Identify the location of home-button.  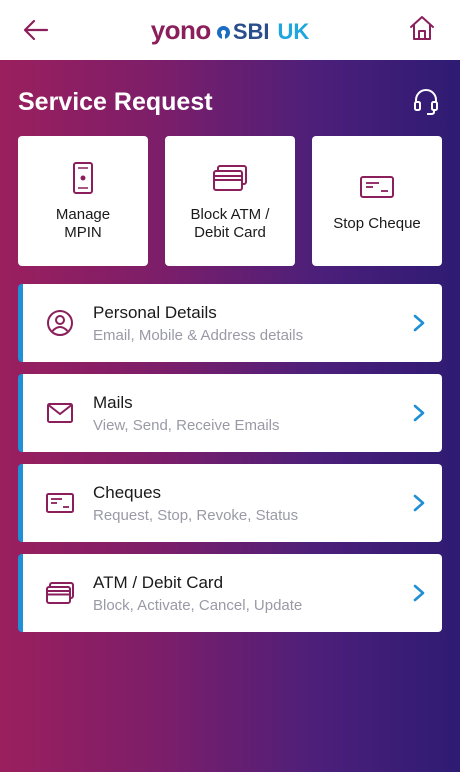
(422, 28).